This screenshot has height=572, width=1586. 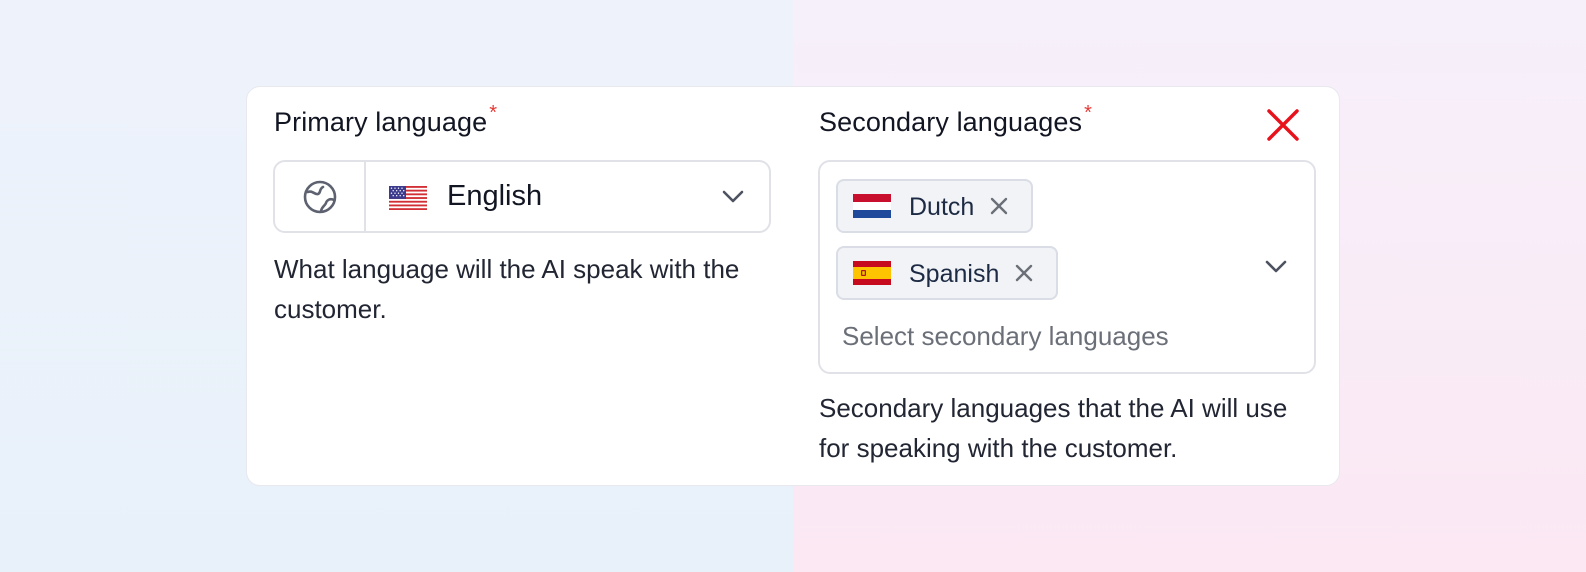 I want to click on close-icon, so click(x=1283, y=125).